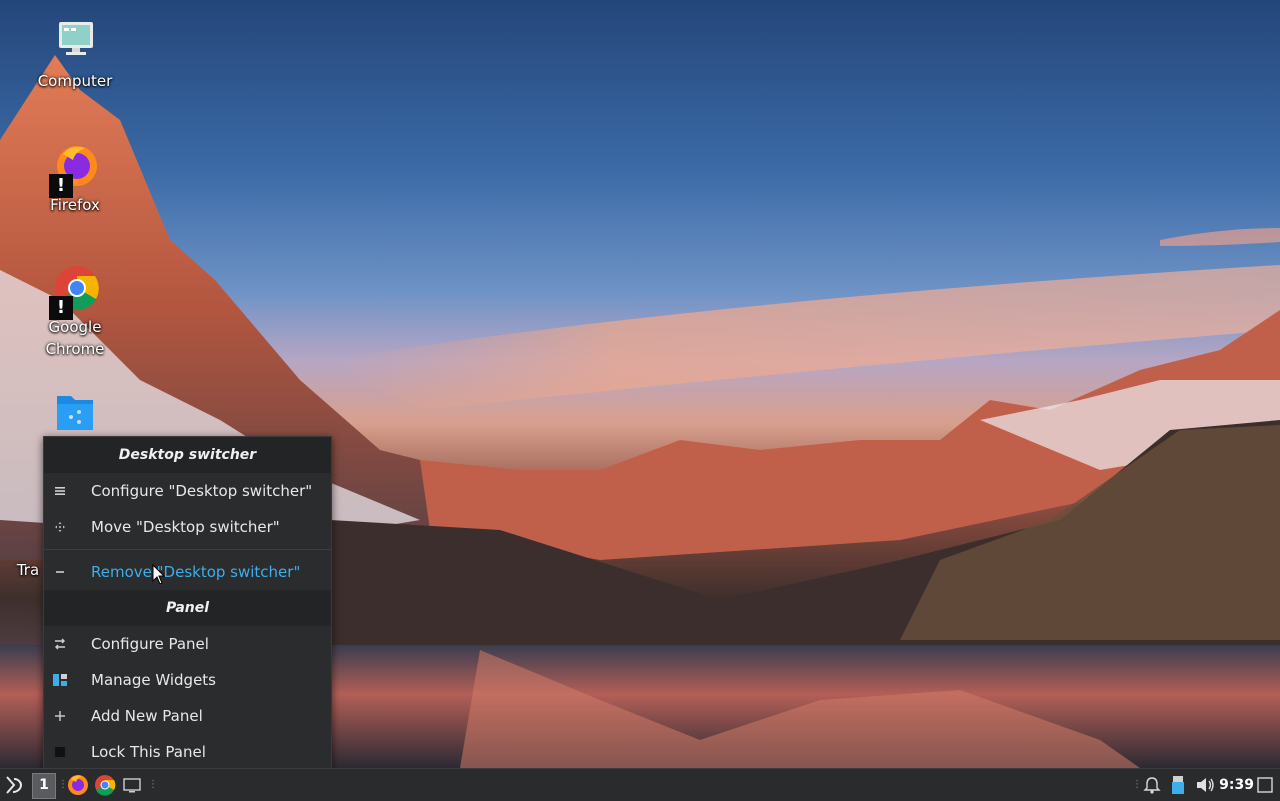  I want to click on taskbar: 1 ⋮ ⋮ ⋮ 9:39, so click(640, 784).